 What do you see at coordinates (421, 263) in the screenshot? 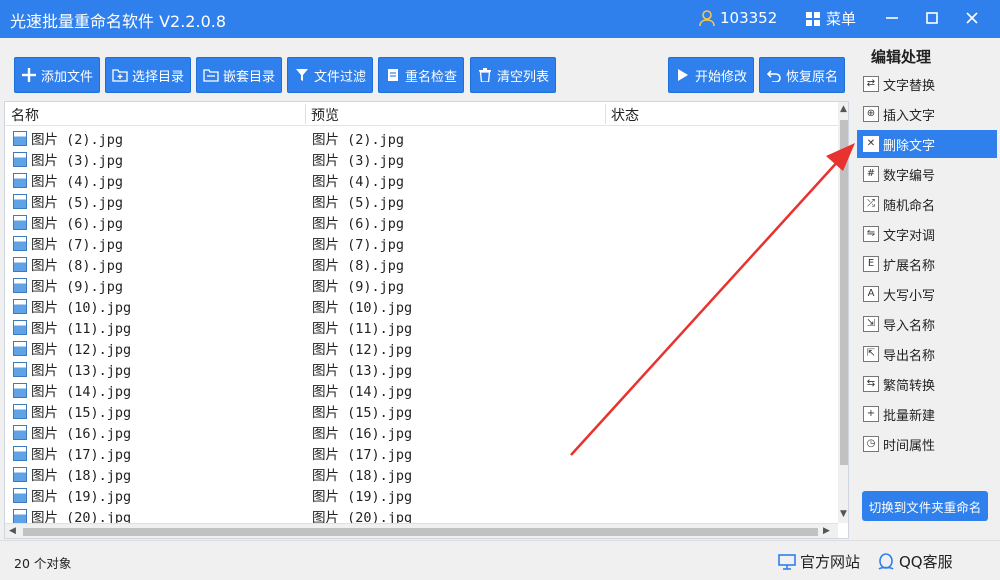
I see `table-row: 图片 (8).jpg 图片 (8).jpg` at bounding box center [421, 263].